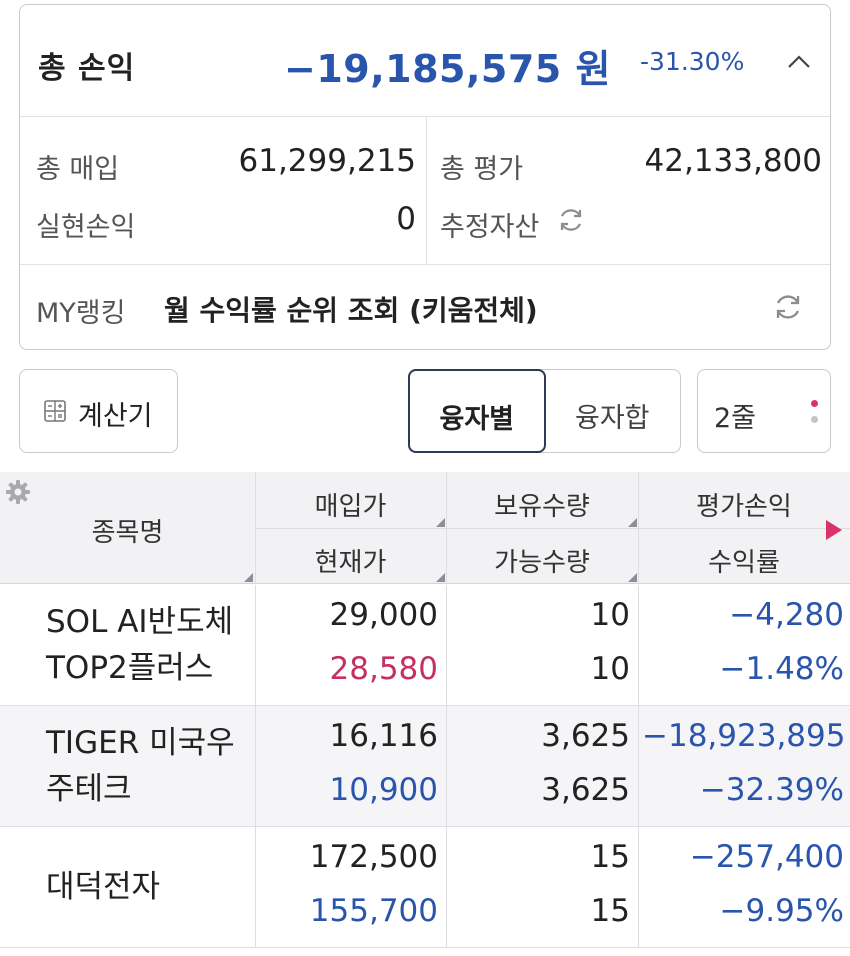 The image size is (850, 956). I want to click on total-eval-label: 총 평가, so click(482, 169).